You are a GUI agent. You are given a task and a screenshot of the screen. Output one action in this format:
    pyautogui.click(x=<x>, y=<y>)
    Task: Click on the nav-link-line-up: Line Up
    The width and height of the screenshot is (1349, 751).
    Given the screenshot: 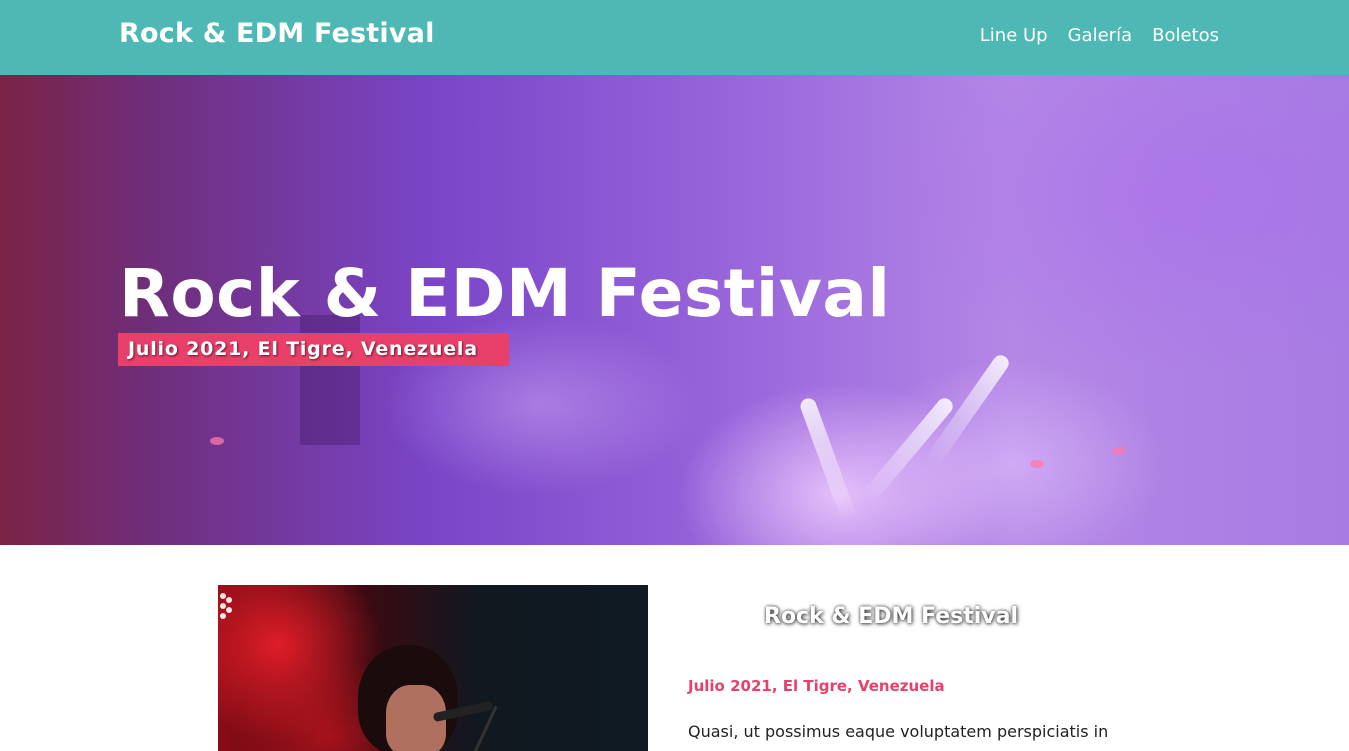 What is the action you would take?
    pyautogui.click(x=1014, y=35)
    